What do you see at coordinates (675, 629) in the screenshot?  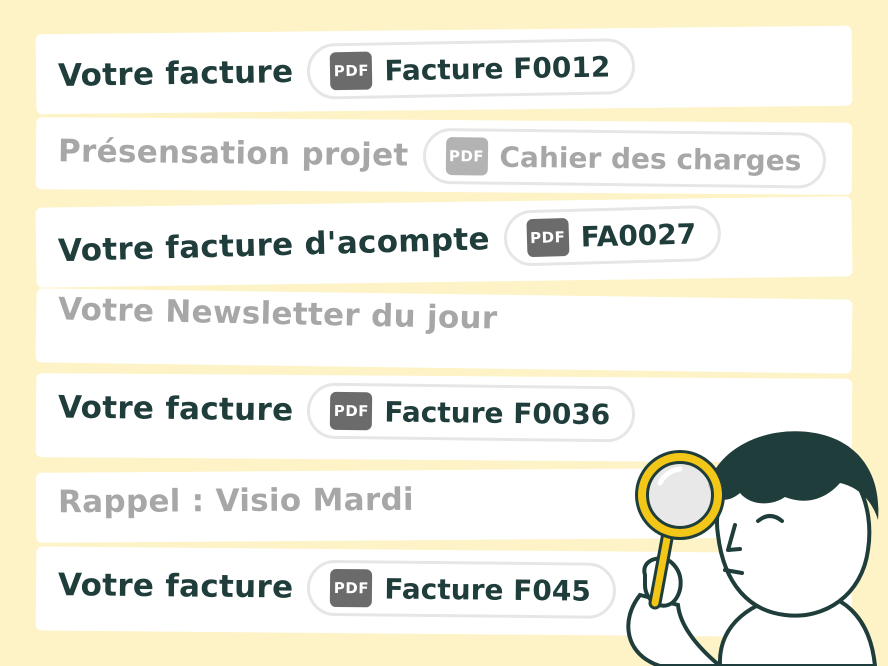 I see `character-arm` at bounding box center [675, 629].